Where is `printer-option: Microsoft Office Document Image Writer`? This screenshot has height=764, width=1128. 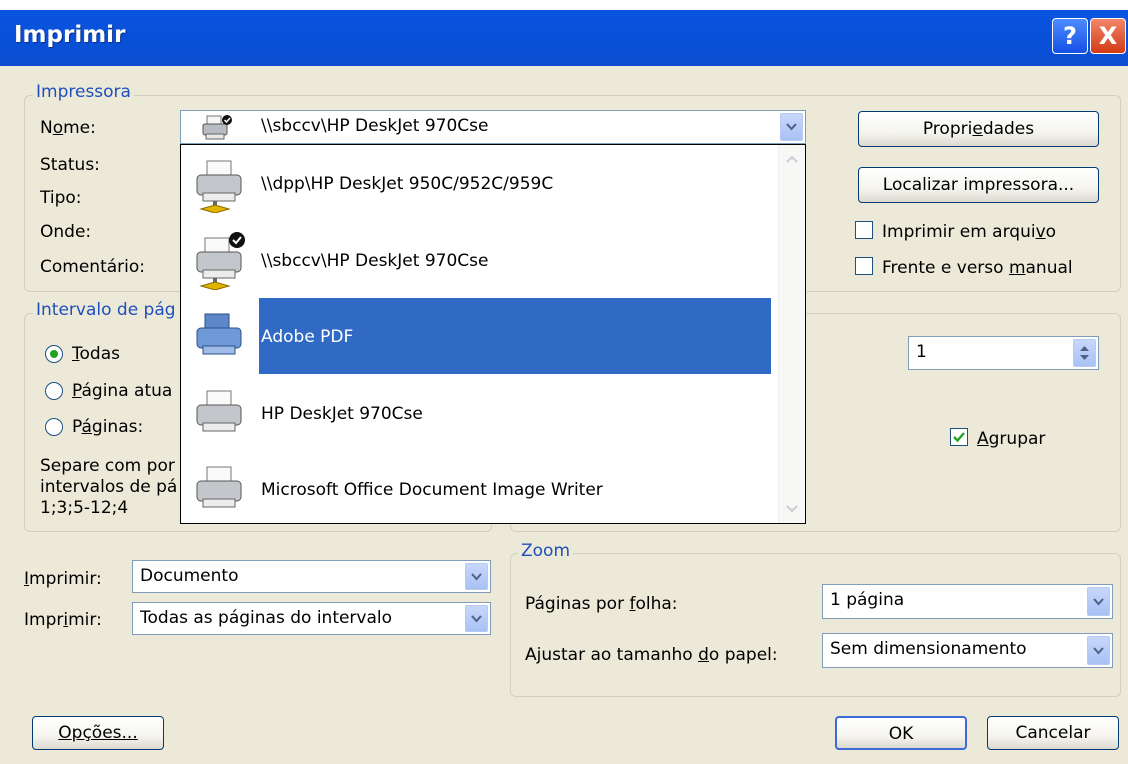 printer-option: Microsoft Office Document Image Writer is located at coordinates (480, 489).